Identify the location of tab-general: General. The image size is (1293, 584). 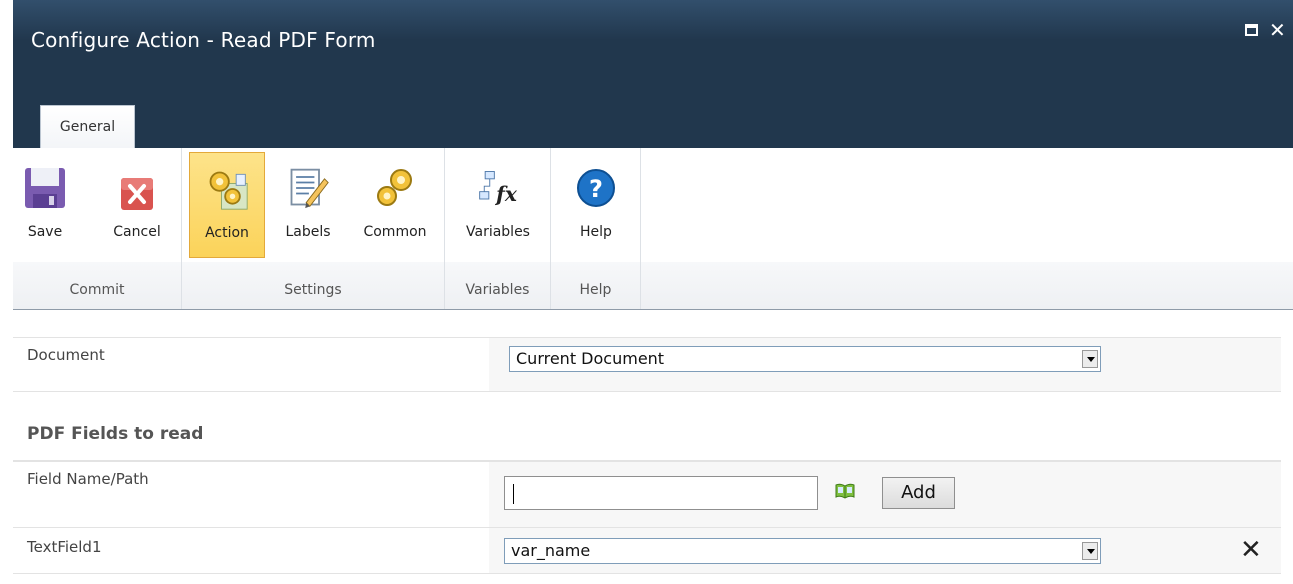
(87, 126).